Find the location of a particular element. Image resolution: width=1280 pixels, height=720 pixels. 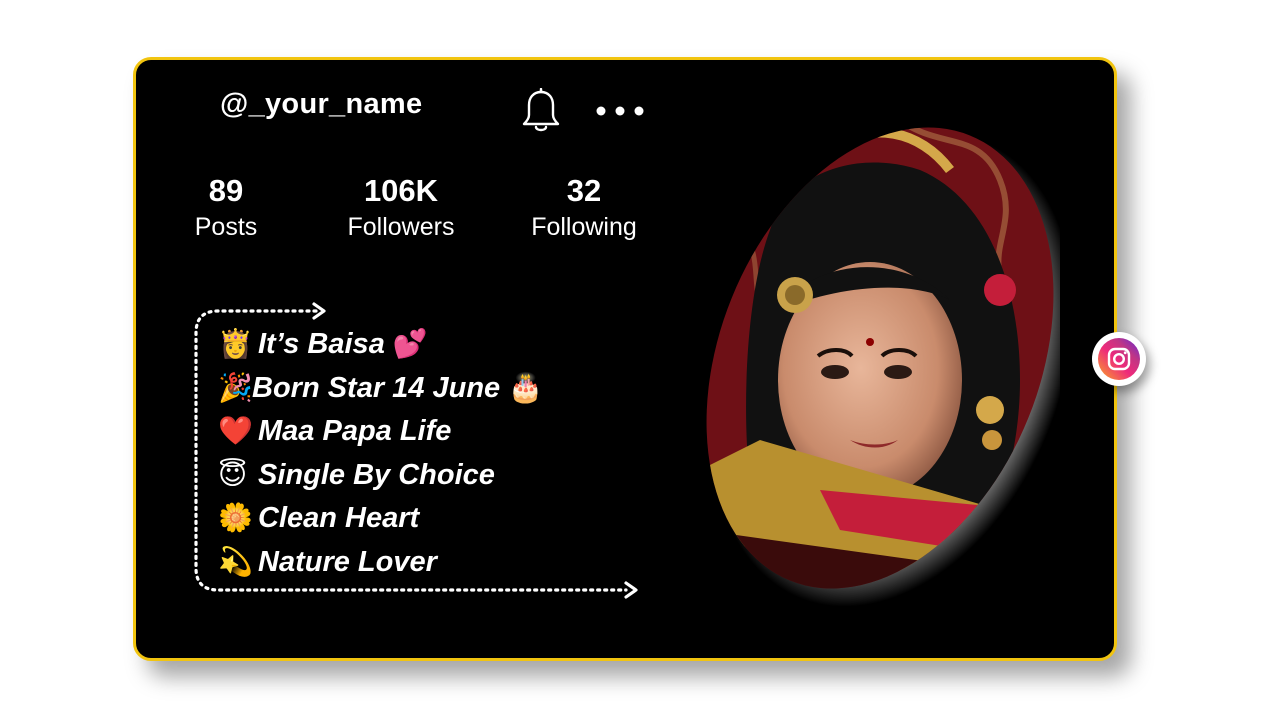

instagram-icon is located at coordinates (1119, 359).